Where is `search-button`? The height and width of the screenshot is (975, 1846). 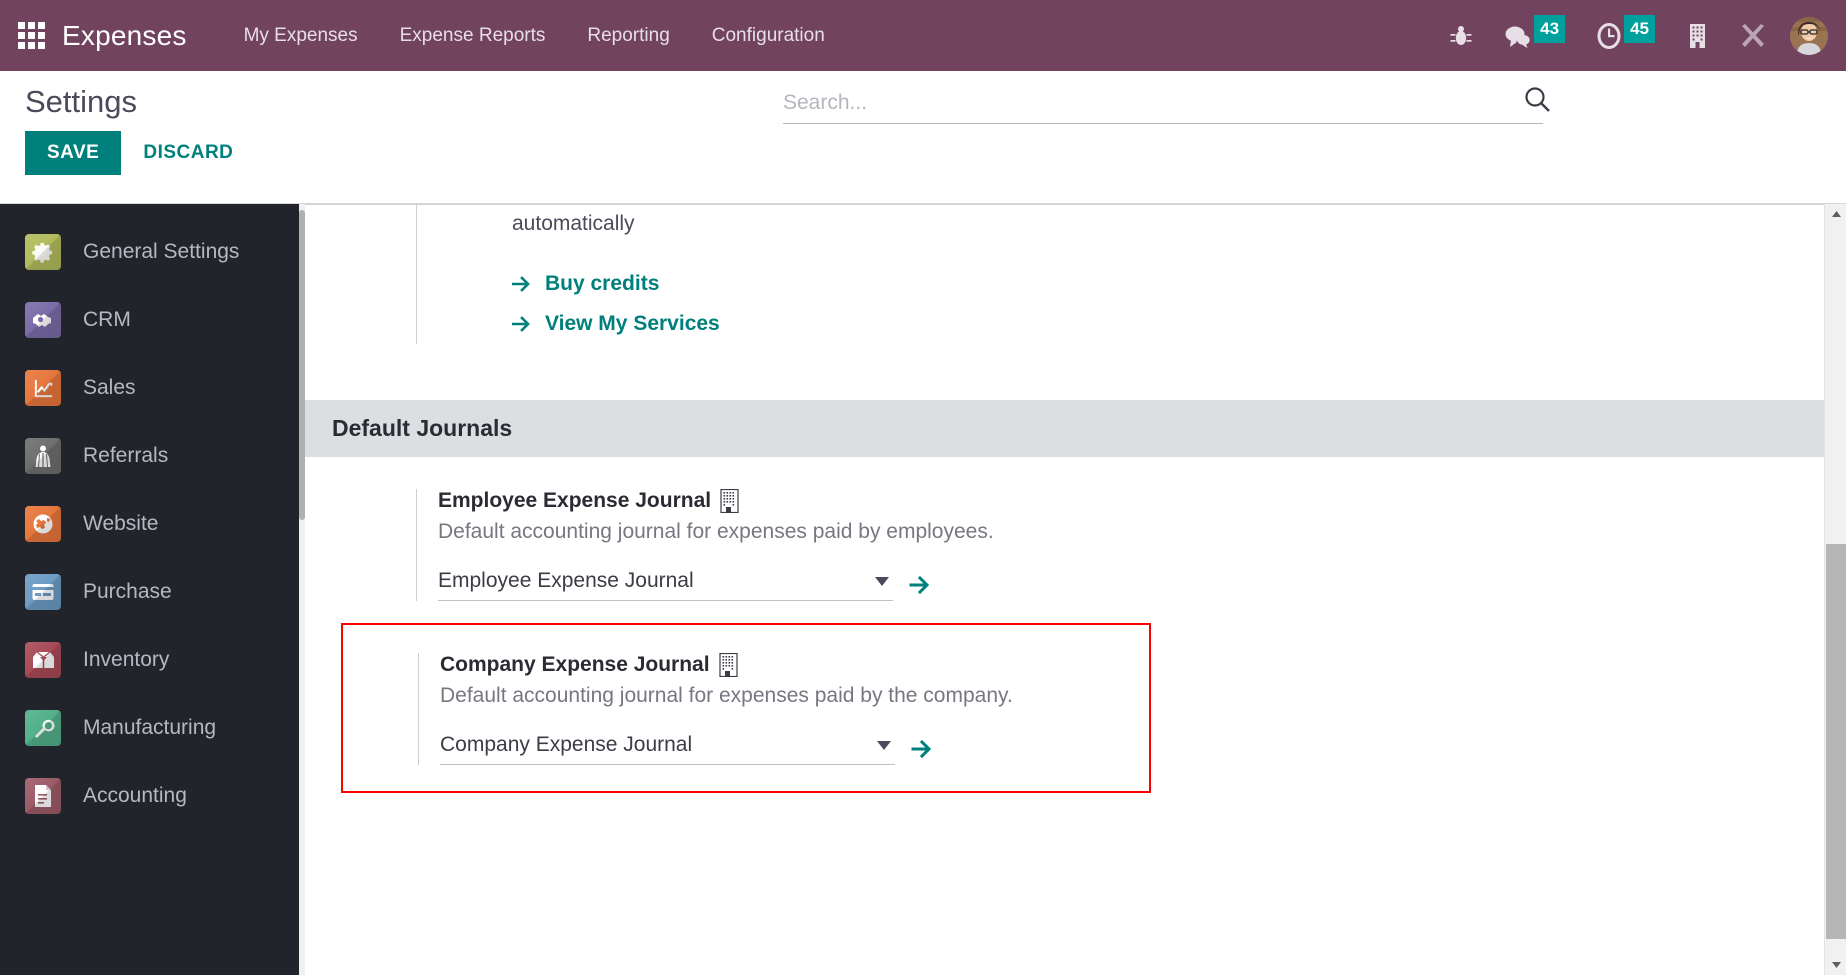
search-button is located at coordinates (1537, 101).